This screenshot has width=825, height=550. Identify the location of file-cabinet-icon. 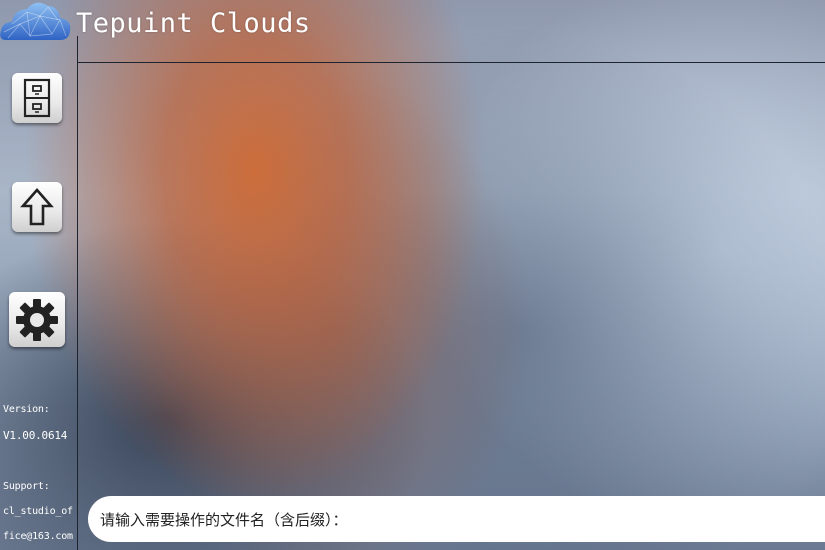
(37, 98).